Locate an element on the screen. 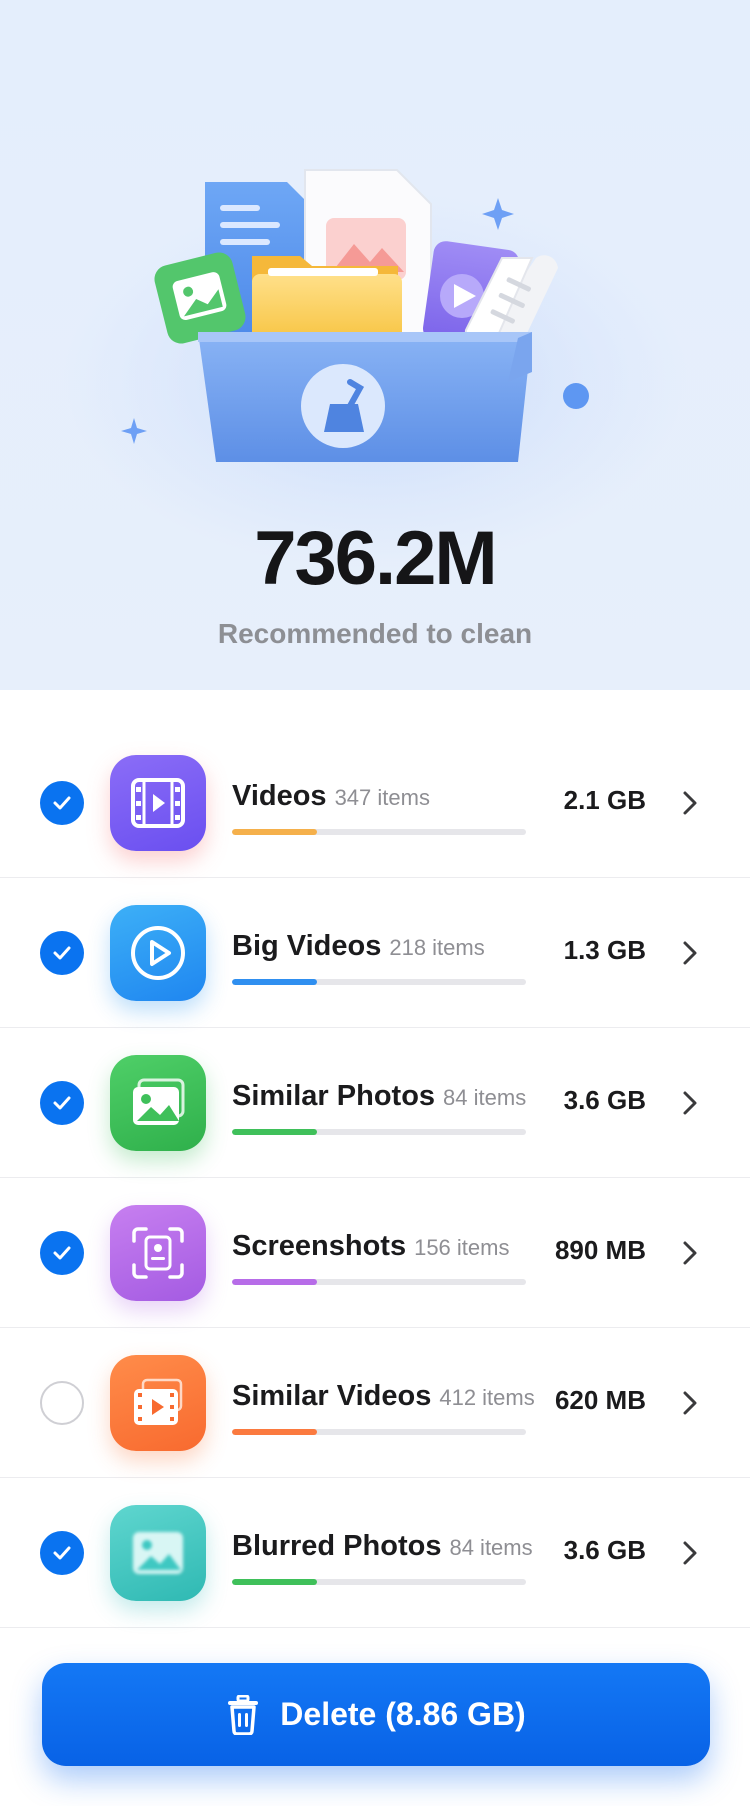 This screenshot has width=750, height=1806. category-title: Videos 347 items is located at coordinates (331, 796).